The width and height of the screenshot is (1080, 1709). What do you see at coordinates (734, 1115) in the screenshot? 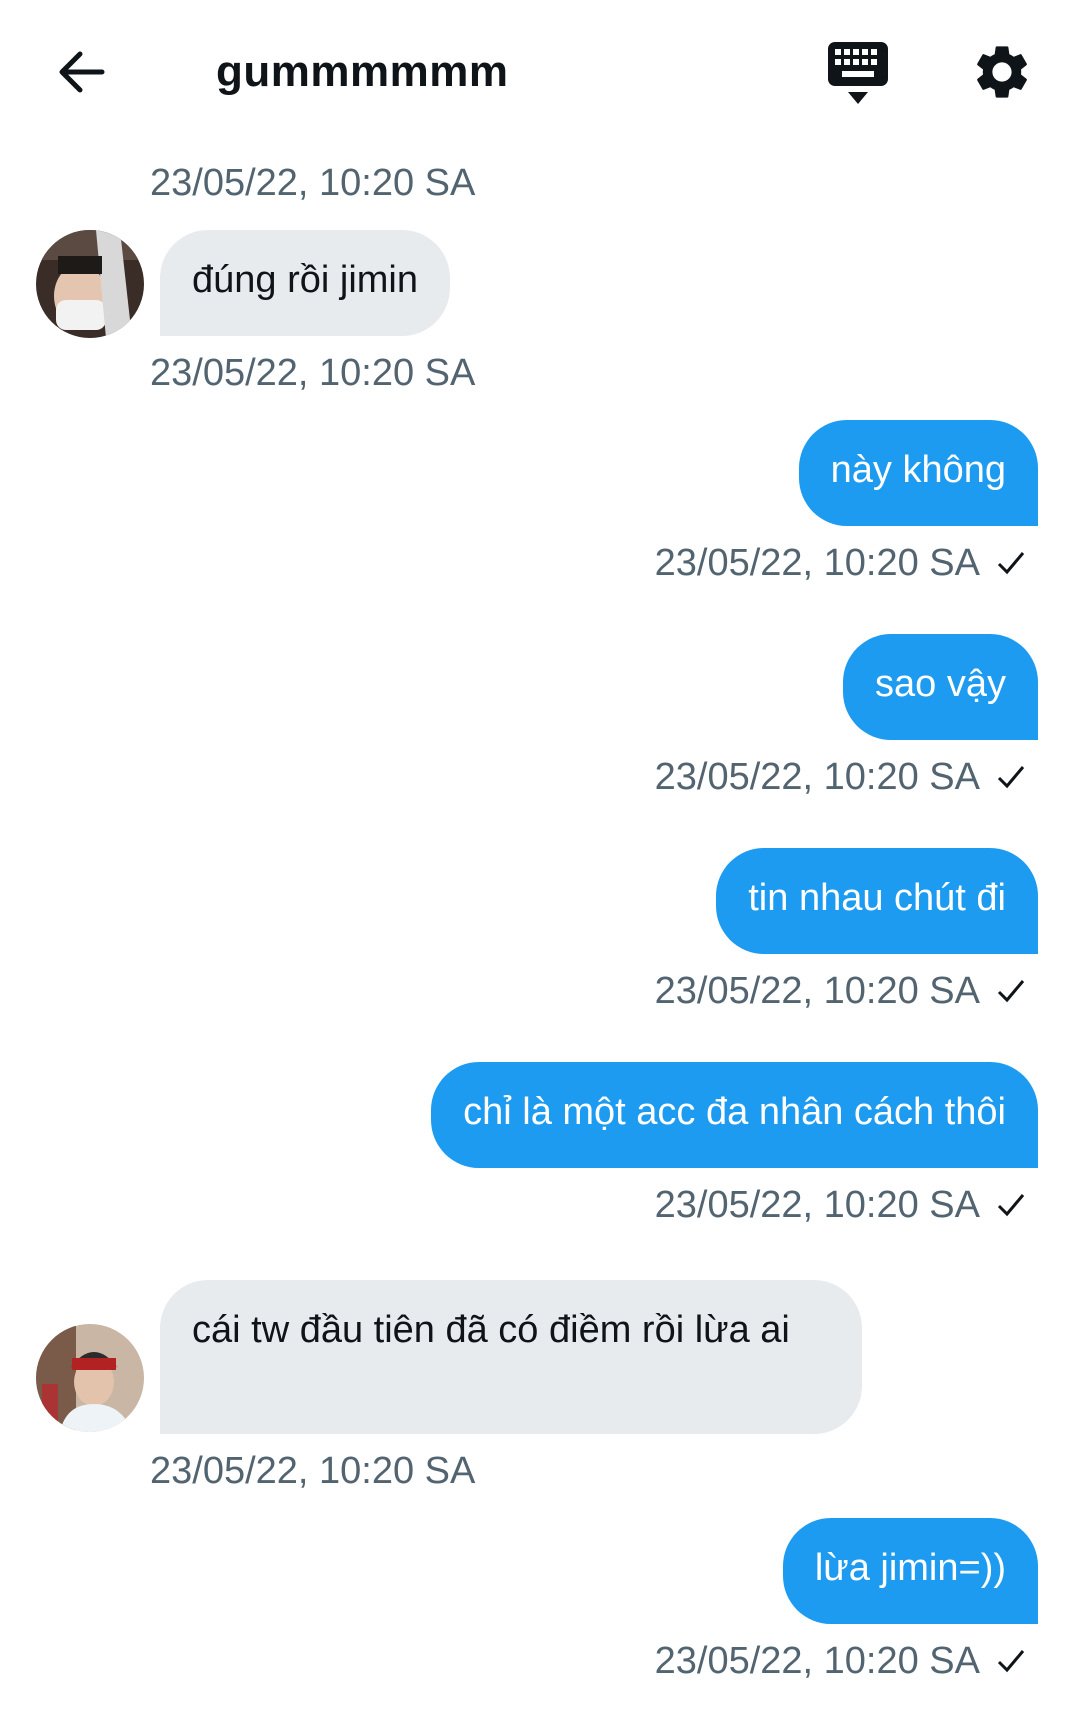
I see `message-bubble-sent: chỉ là một acc đa nhân cách thôi` at bounding box center [734, 1115].